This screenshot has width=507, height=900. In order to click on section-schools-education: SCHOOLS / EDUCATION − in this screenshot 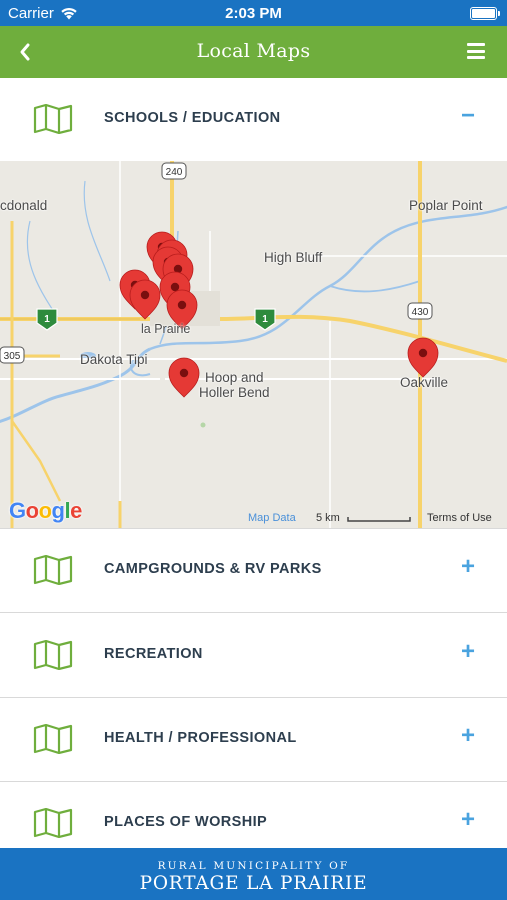, I will do `click(253, 120)`.